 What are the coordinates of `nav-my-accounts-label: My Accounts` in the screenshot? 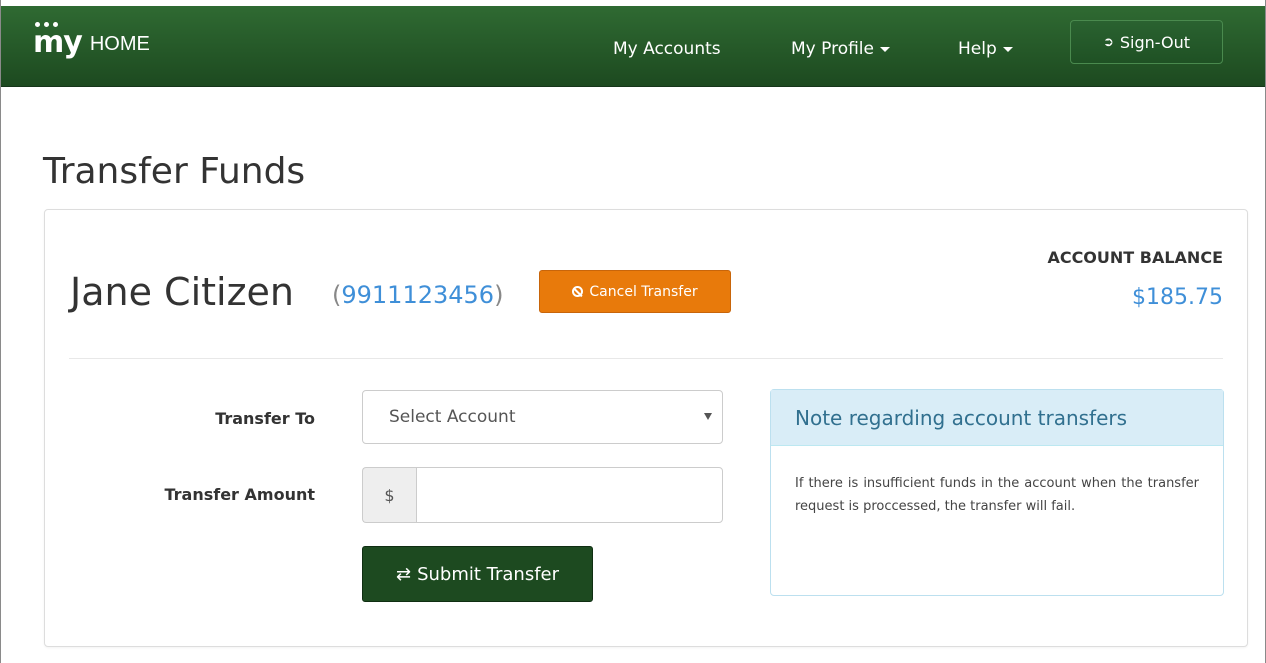 It's located at (667, 49).